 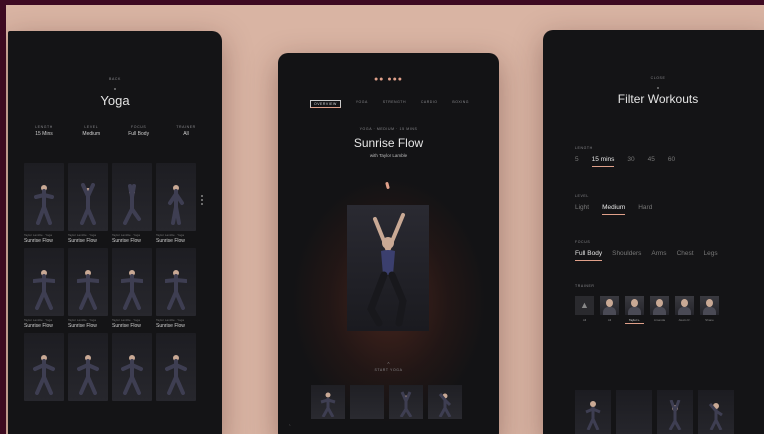 What do you see at coordinates (429, 104) in the screenshot?
I see `tab-cardio: Cardio` at bounding box center [429, 104].